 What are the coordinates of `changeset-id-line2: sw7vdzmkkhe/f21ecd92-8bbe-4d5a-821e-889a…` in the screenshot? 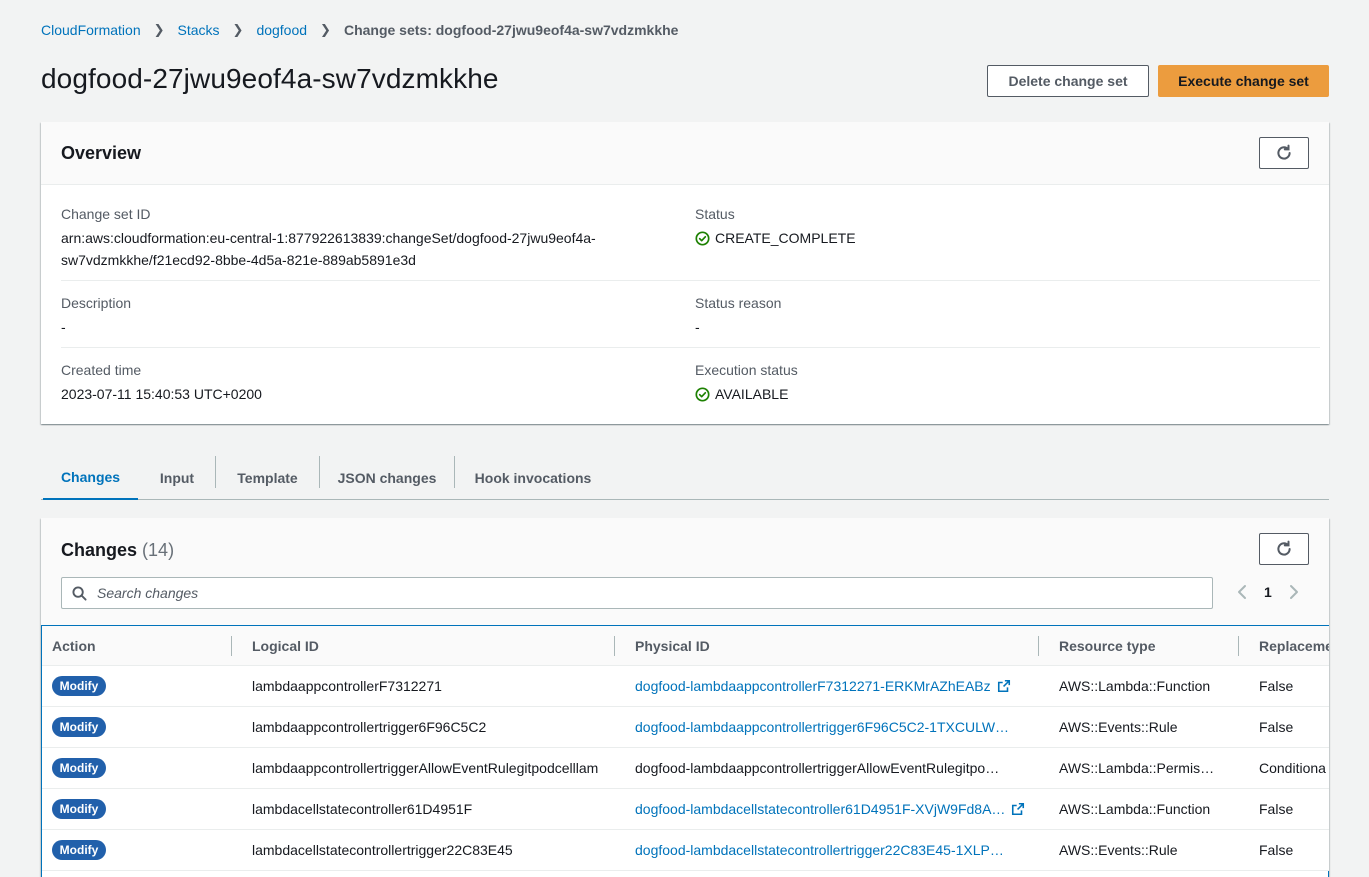 It's located at (238, 260).